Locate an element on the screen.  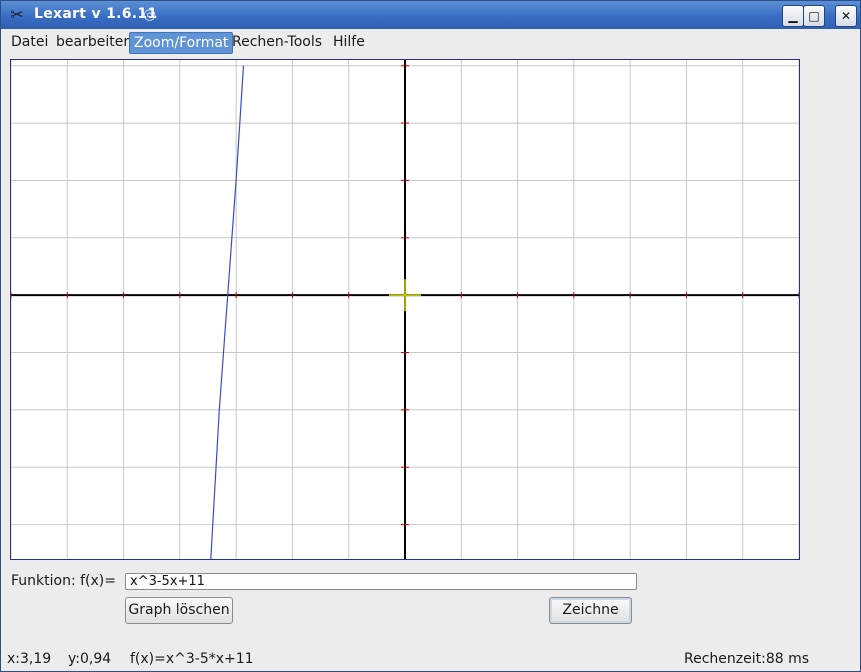
minimize-button: ▁ is located at coordinates (793, 16).